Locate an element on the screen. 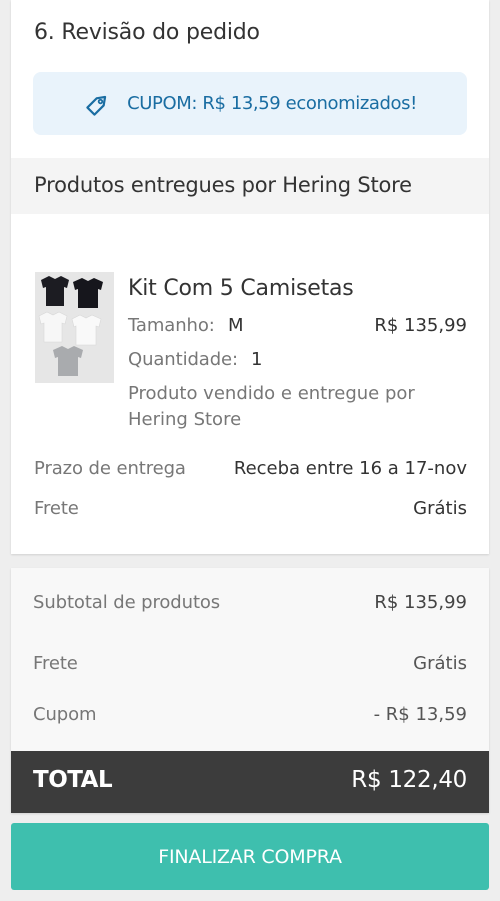  coupon-label: Cupom is located at coordinates (65, 714).